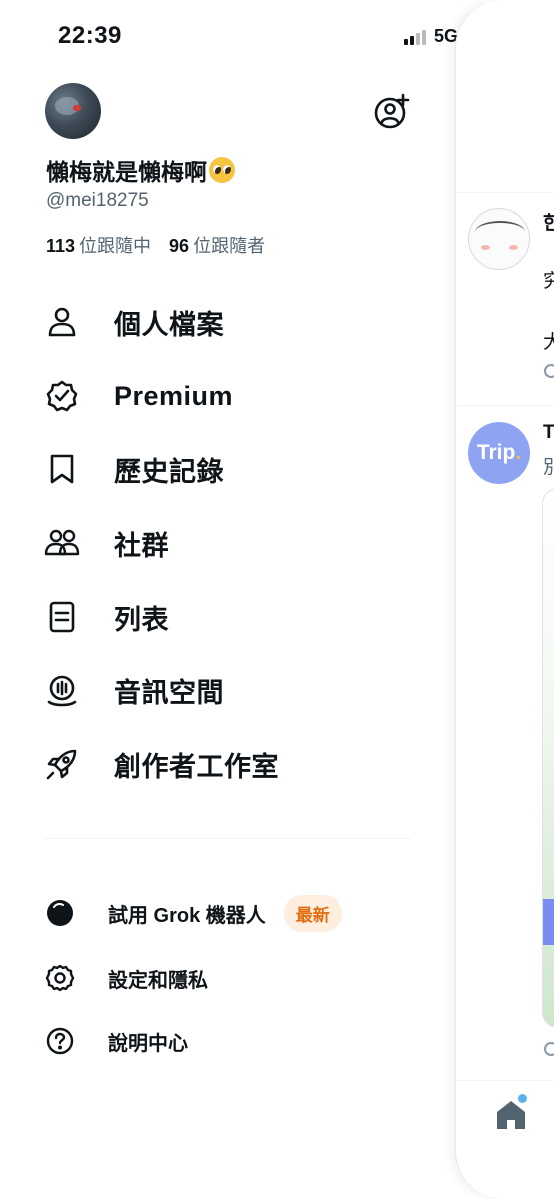 The width and height of the screenshot is (554, 1199). I want to click on verified-badge-icon, so click(62, 396).